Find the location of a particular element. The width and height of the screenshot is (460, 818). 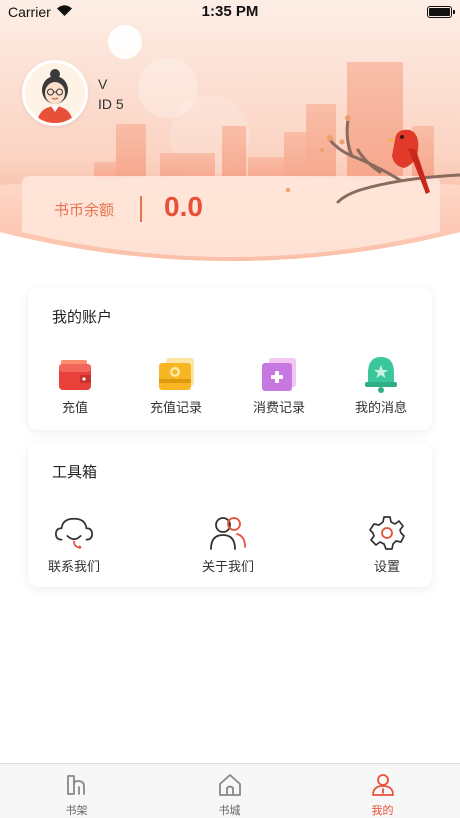

my-messages-button: 我的消息 is located at coordinates (381, 385).